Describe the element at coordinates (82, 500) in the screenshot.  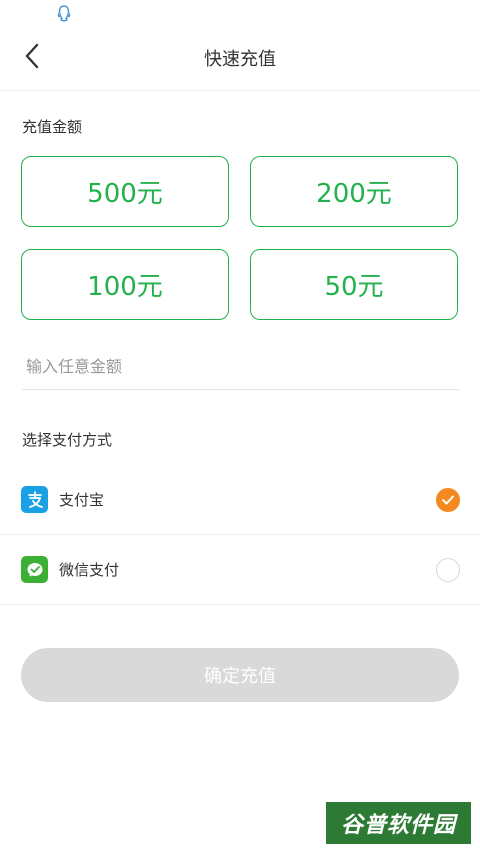
I see `payment-label-alipay: 支付宝` at that location.